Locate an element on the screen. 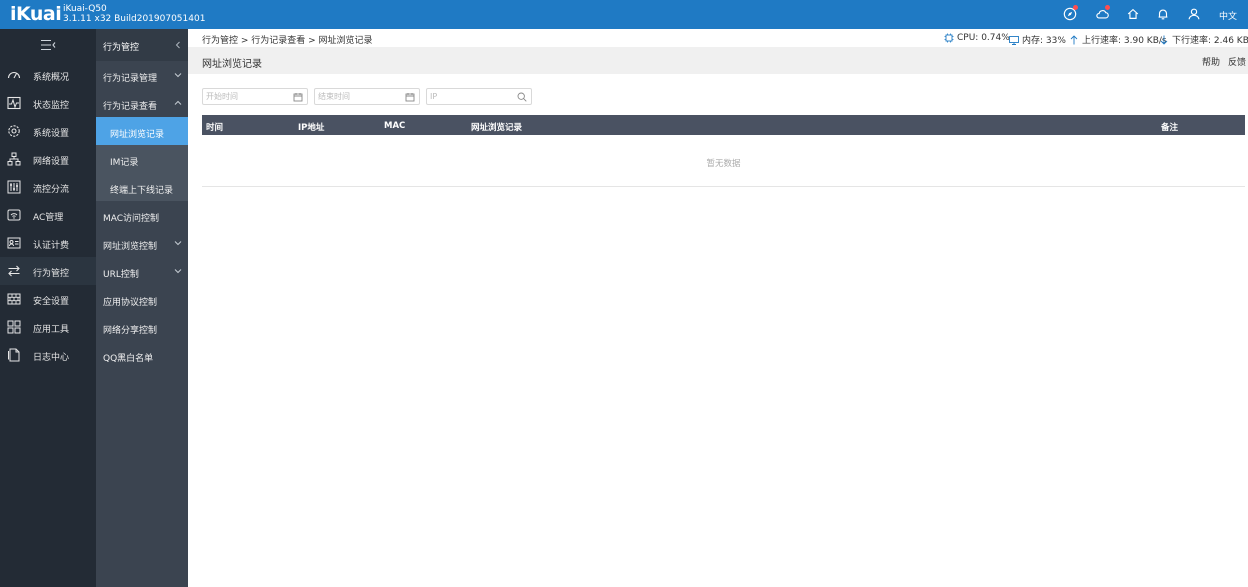 The height and width of the screenshot is (587, 1248). nav-item-security: 安全设置 is located at coordinates (48, 299).